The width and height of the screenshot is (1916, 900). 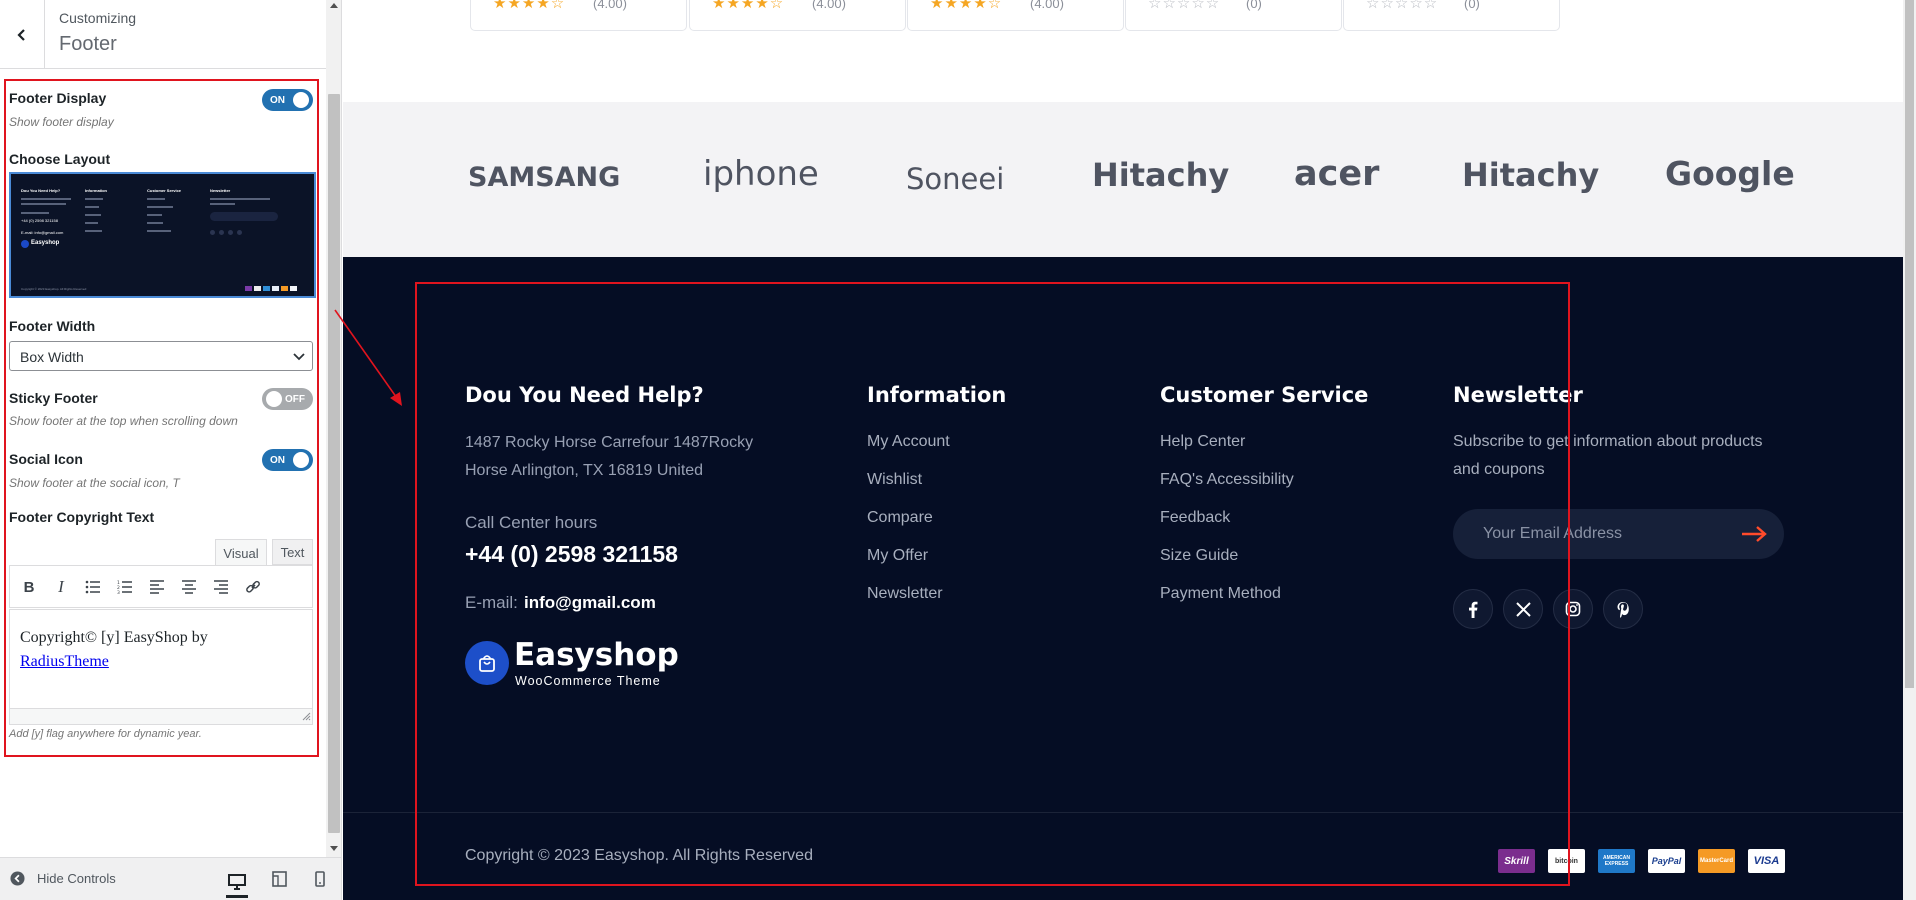 What do you see at coordinates (1716, 861) in the screenshot?
I see `mastercard-payment-icon: MasterCard` at bounding box center [1716, 861].